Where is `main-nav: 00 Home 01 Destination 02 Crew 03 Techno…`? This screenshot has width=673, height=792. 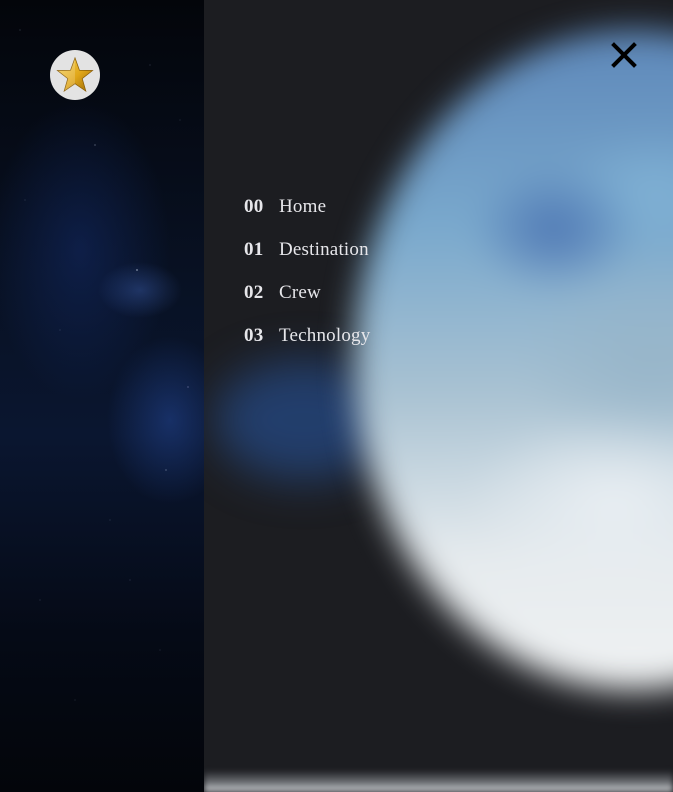 main-nav: 00 Home 01 Destination 02 Crew 03 Techno… is located at coordinates (307, 282).